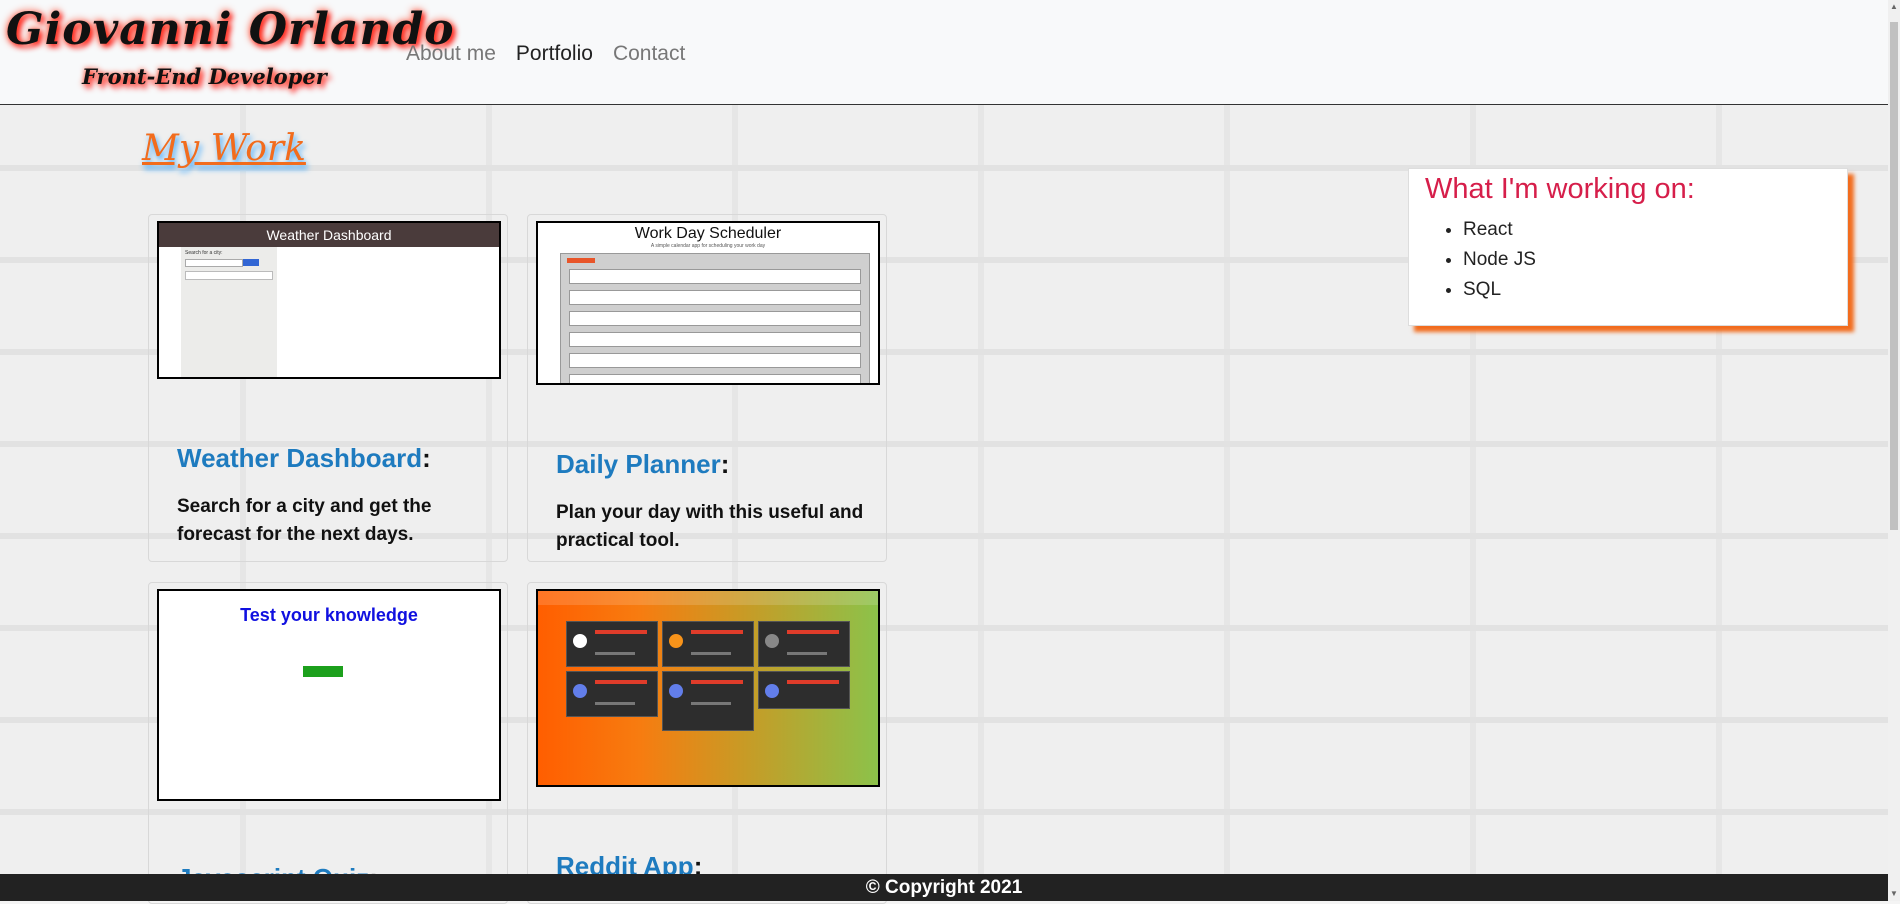 The width and height of the screenshot is (1900, 904). What do you see at coordinates (328, 388) in the screenshot?
I see `project-card-weather: Weather Dashboard Search for a city` at bounding box center [328, 388].